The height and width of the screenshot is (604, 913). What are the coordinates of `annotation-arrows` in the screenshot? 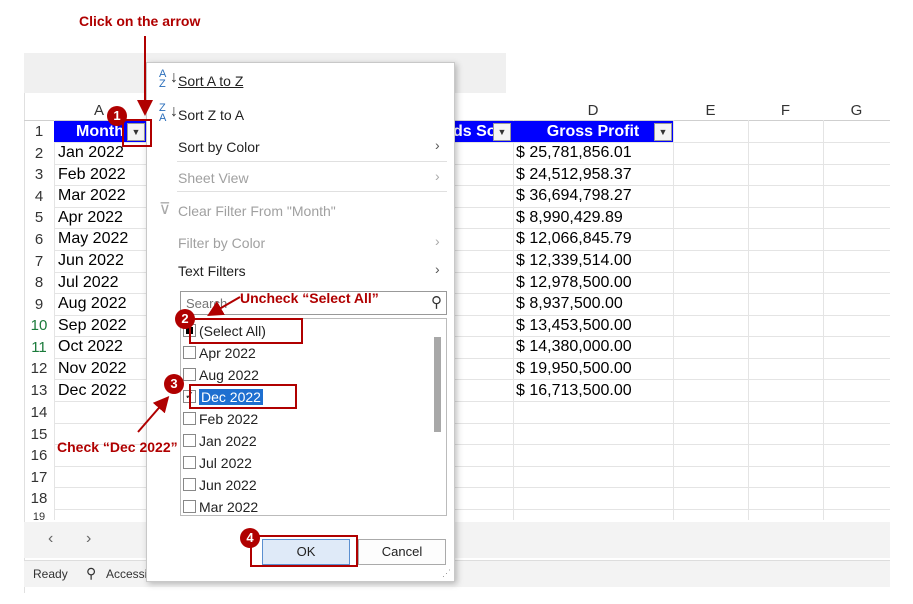 It's located at (189, 234).